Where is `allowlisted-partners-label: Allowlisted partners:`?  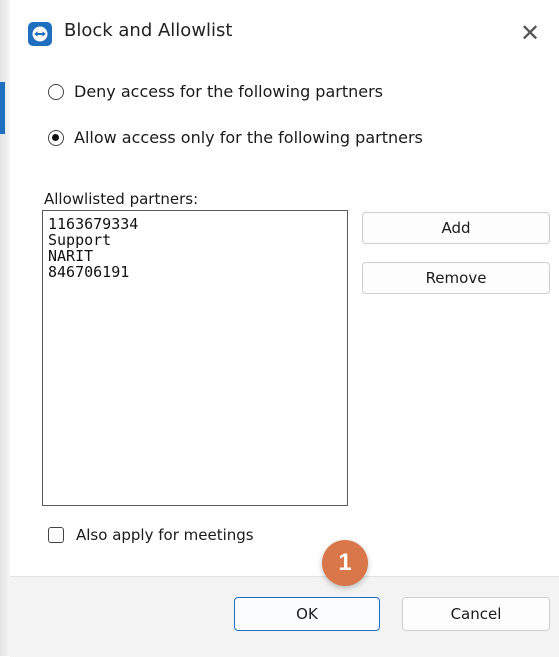
allowlisted-partners-label: Allowlisted partners: is located at coordinates (121, 199).